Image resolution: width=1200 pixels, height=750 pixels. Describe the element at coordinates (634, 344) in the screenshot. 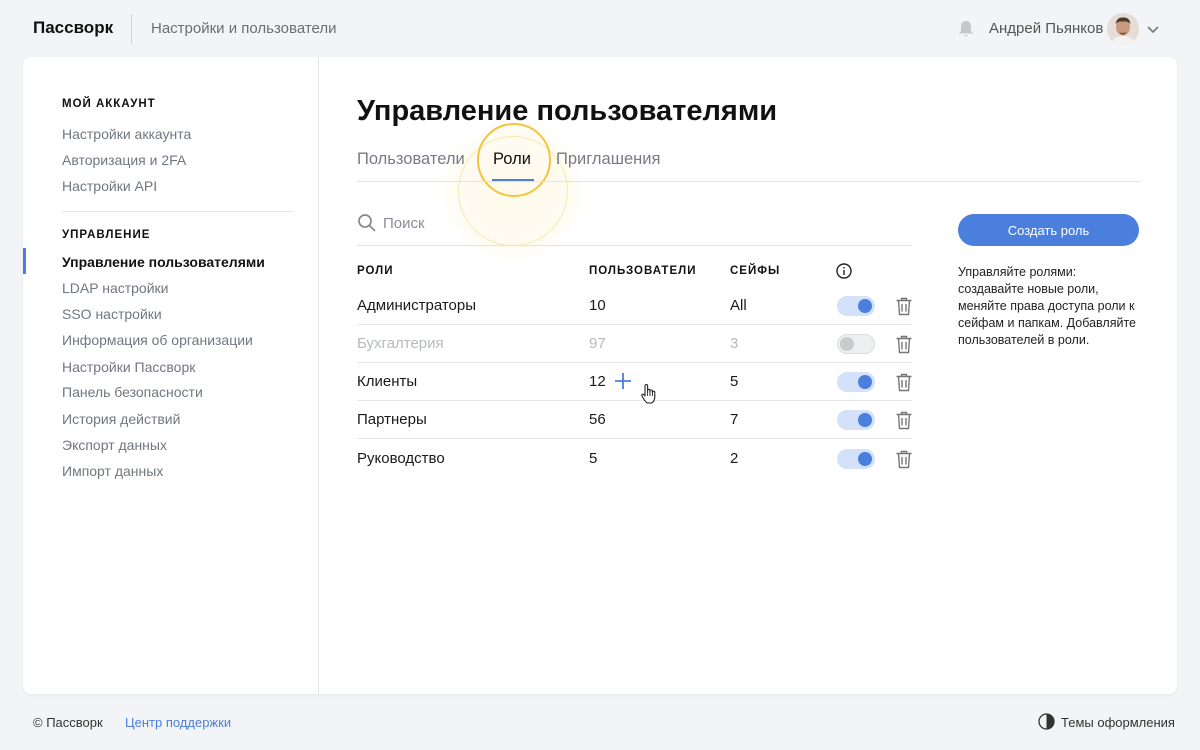

I see `table-row: Бухгалтерия 97 3` at that location.